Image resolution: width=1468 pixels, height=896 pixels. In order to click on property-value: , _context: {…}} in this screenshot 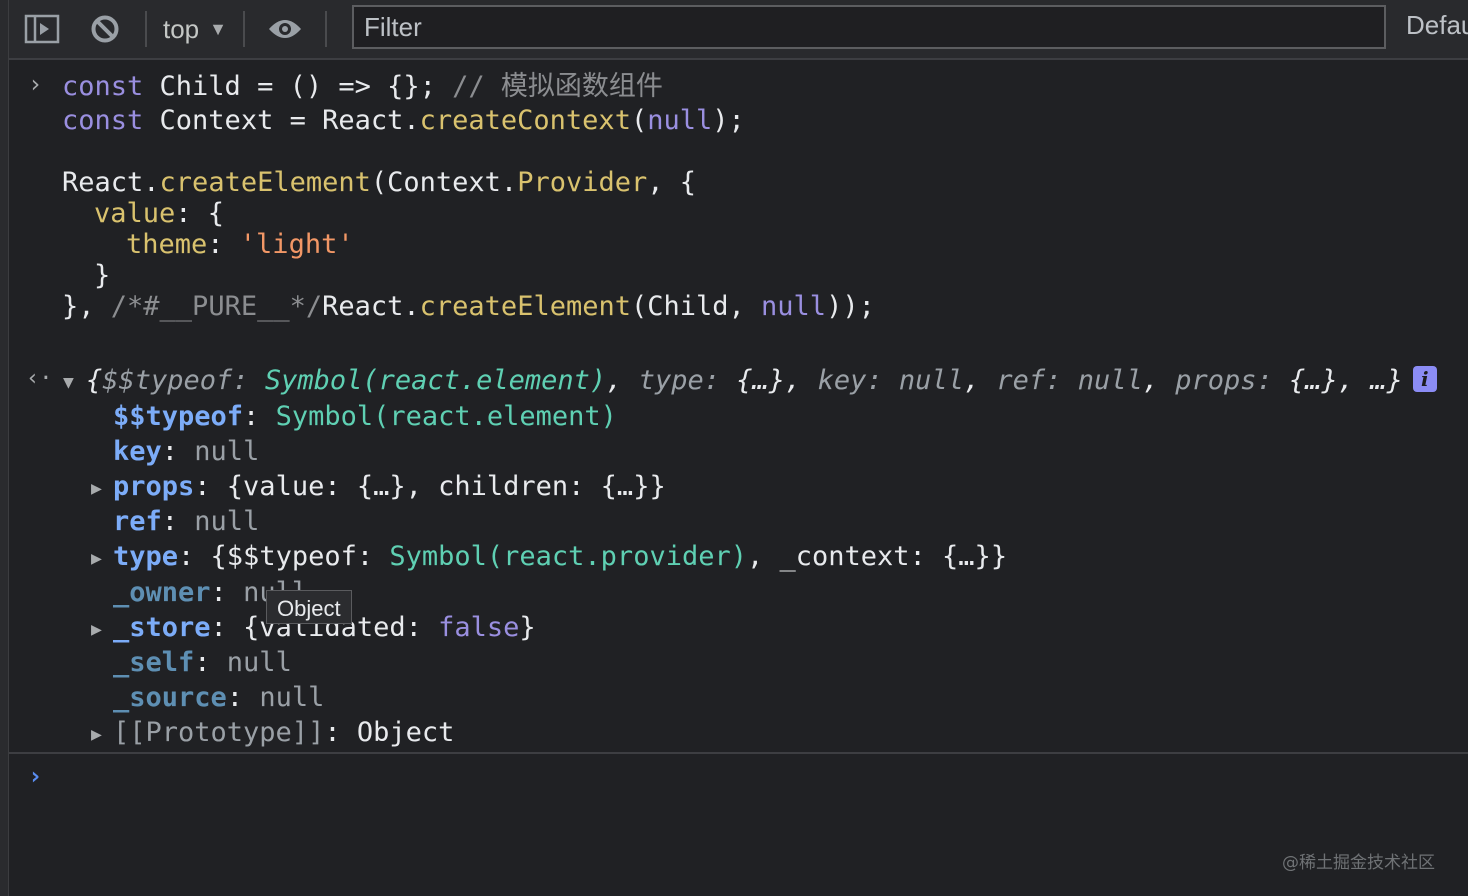, I will do `click(877, 556)`.